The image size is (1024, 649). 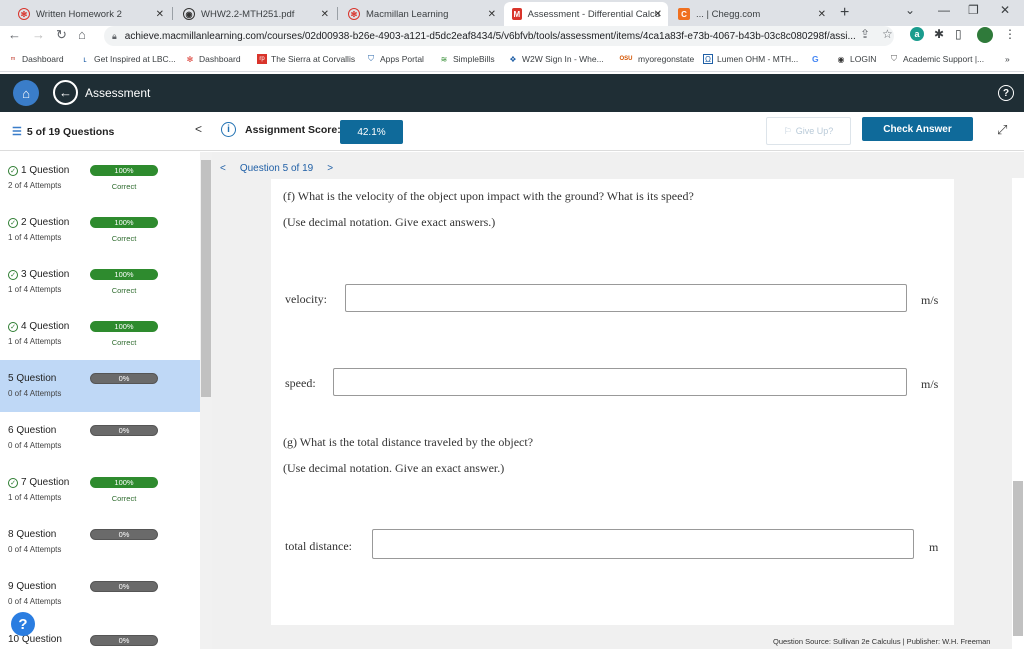 I want to click on sidebar-item-question-1: ✓ 1 Question 2 of 4 Attempts 100% Correct, so click(x=100, y=178).